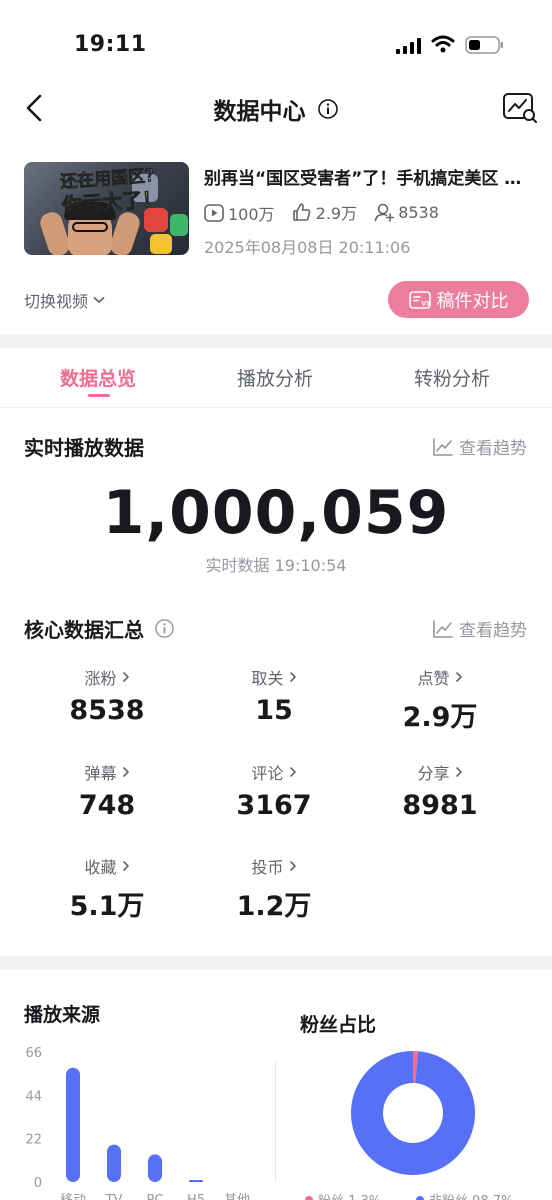  What do you see at coordinates (100, 867) in the screenshot?
I see `metric-label-text: 收藏` at bounding box center [100, 867].